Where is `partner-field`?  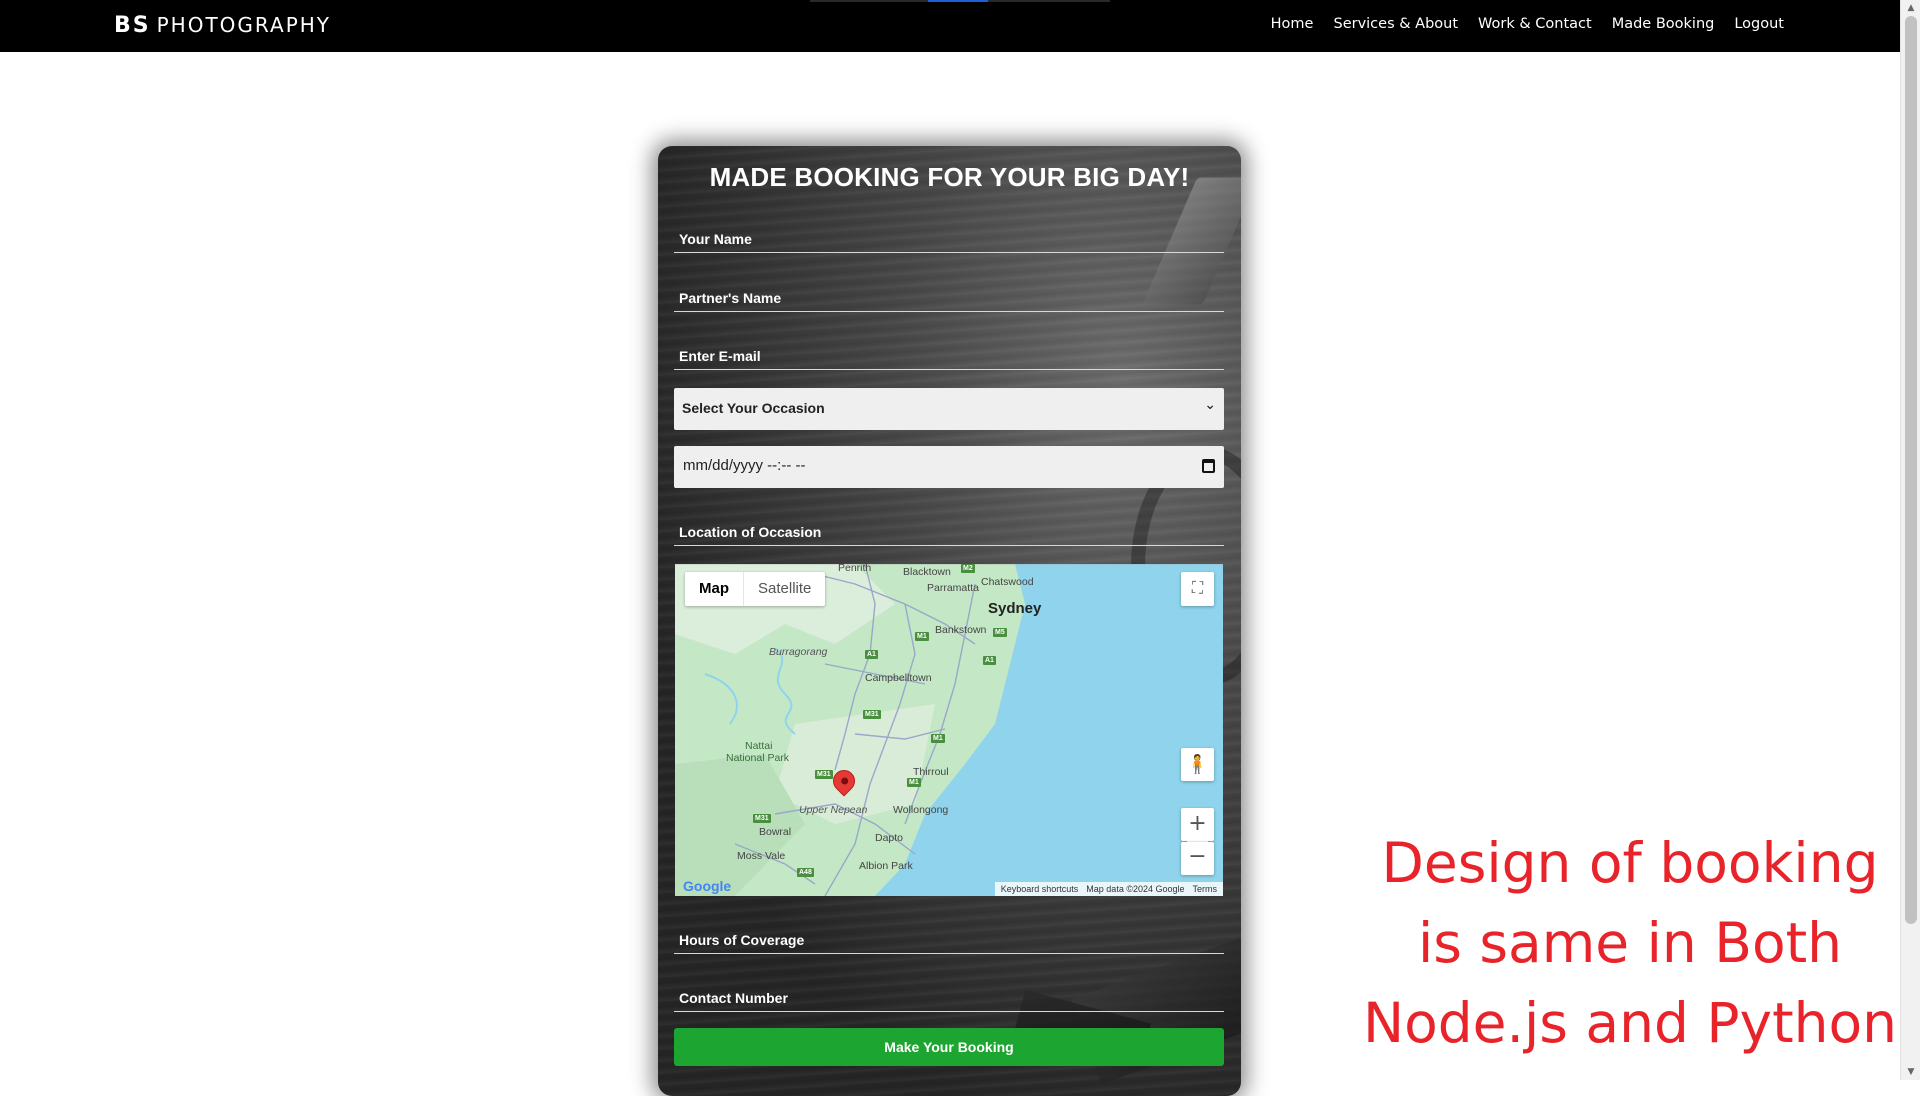
partner-field is located at coordinates (949, 292).